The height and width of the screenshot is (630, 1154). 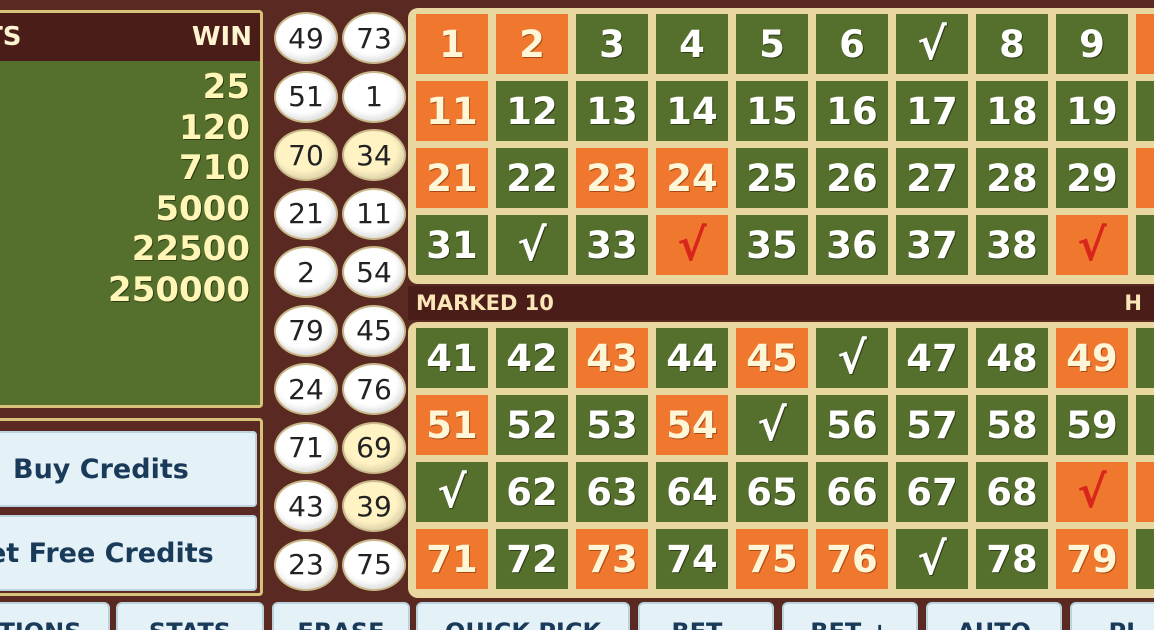 I want to click on number-cell: 62, so click(x=532, y=492).